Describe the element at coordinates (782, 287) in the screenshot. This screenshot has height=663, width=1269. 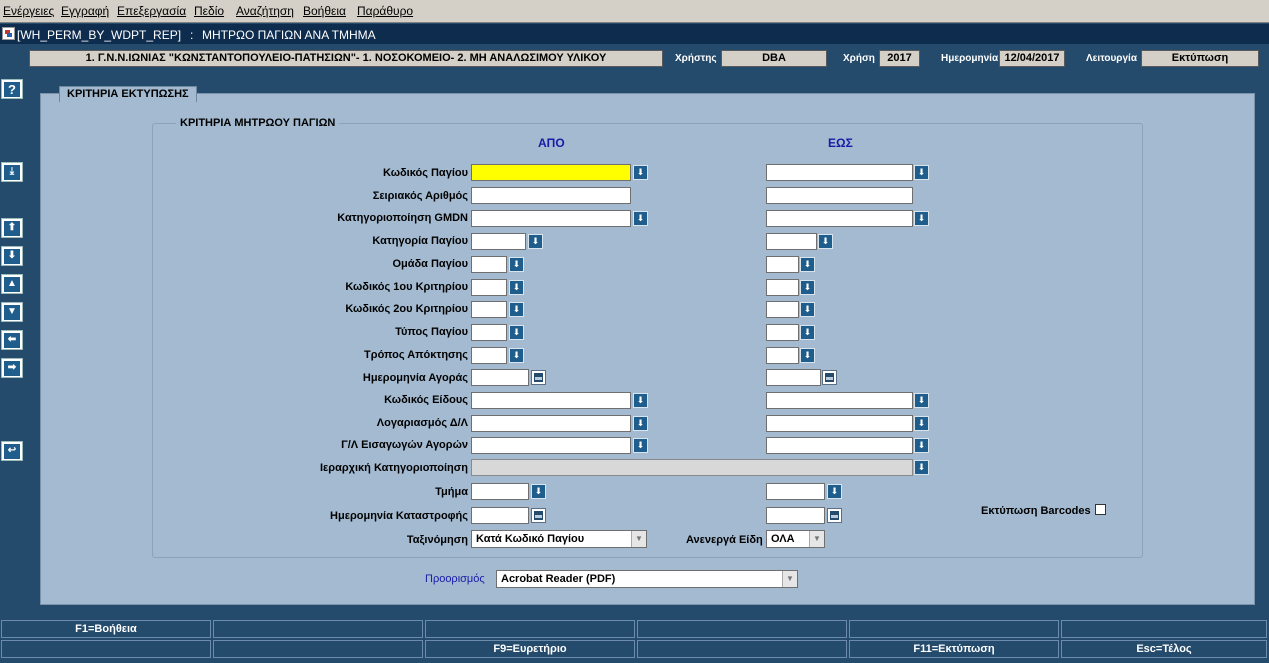
I see `criterion1-to-input` at that location.